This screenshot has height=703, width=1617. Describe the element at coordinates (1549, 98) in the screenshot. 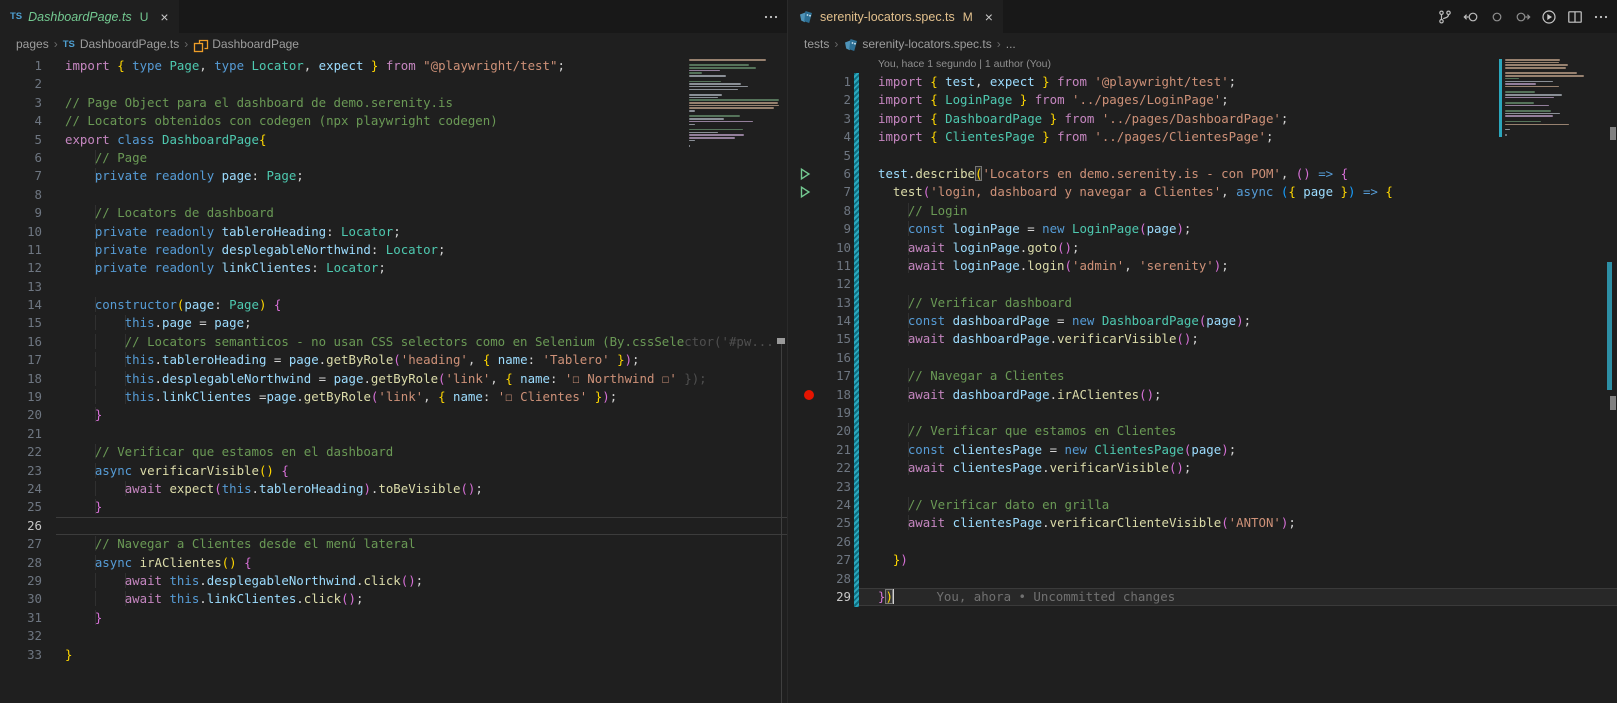

I see `minimap-right` at that location.